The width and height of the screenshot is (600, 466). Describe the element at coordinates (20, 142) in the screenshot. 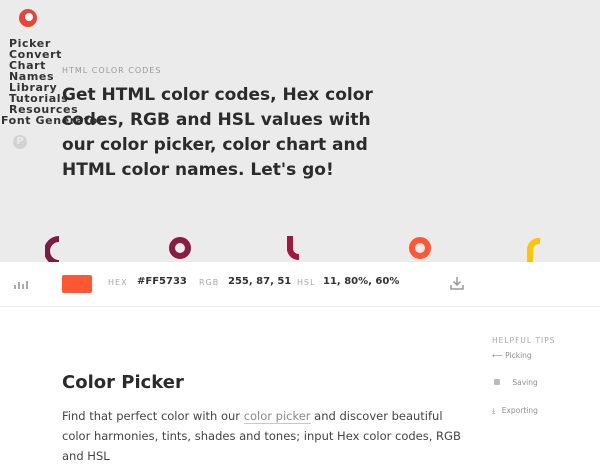

I see `pinterest-icon: P` at that location.